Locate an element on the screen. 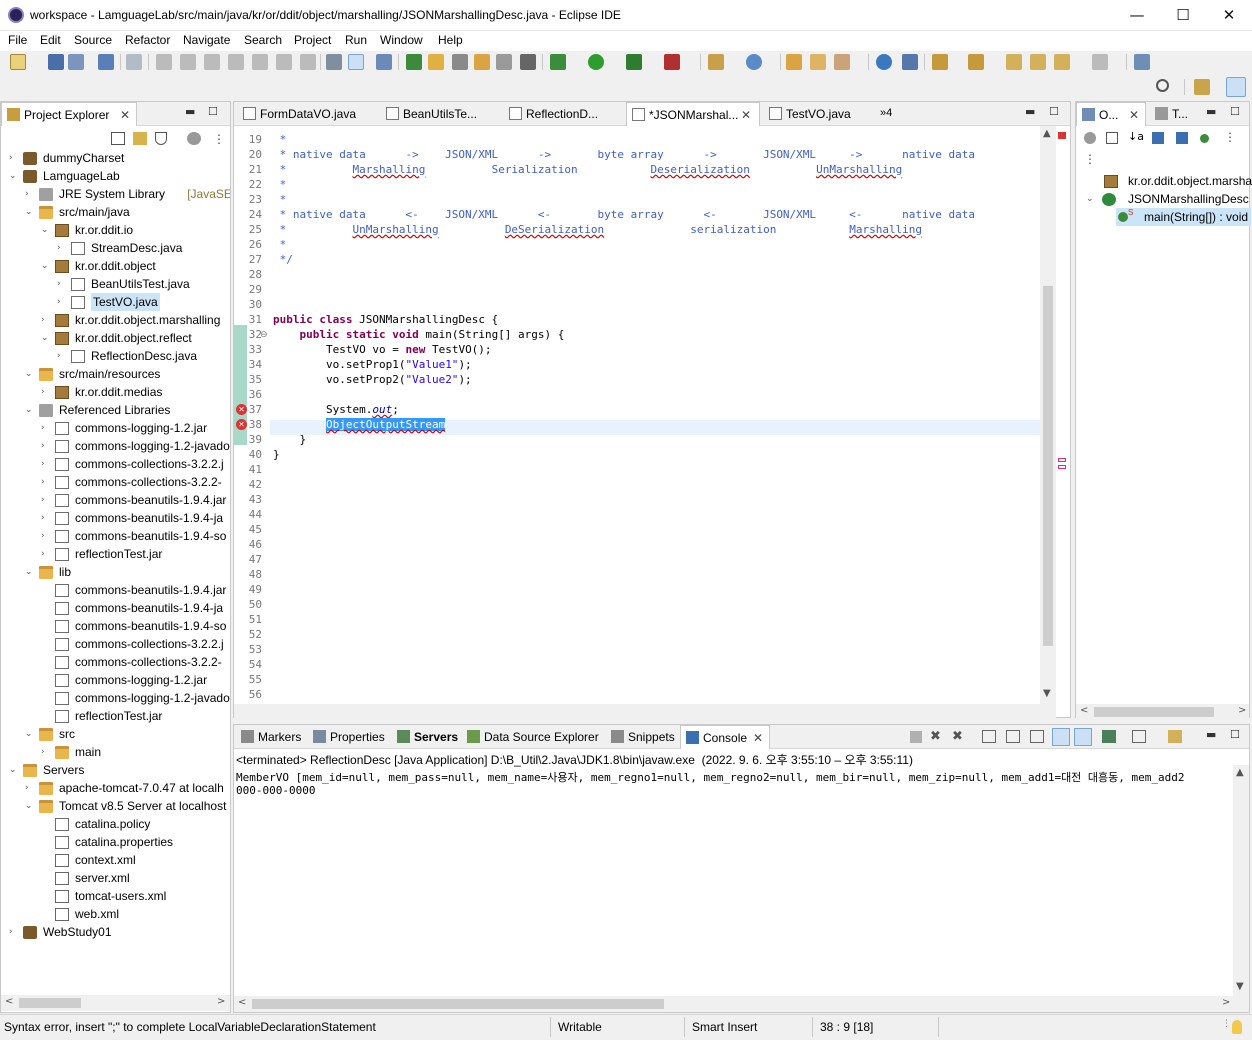 This screenshot has height=1040, width=1252. tree-item: ⌄ src/main/java is located at coordinates (127, 212).